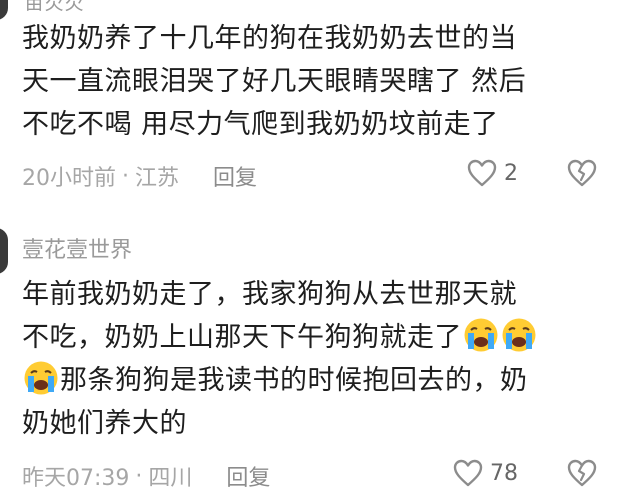 This screenshot has height=492, width=638. I want to click on comment2-dislike-button, so click(582, 473).